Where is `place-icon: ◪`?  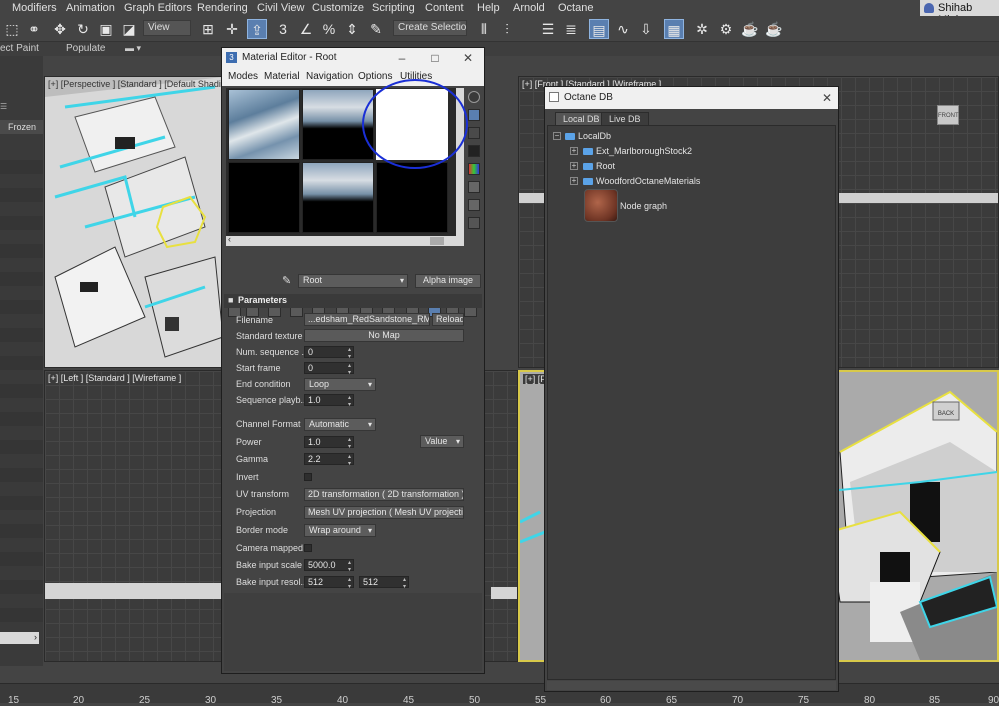
place-icon: ◪ is located at coordinates (129, 29).